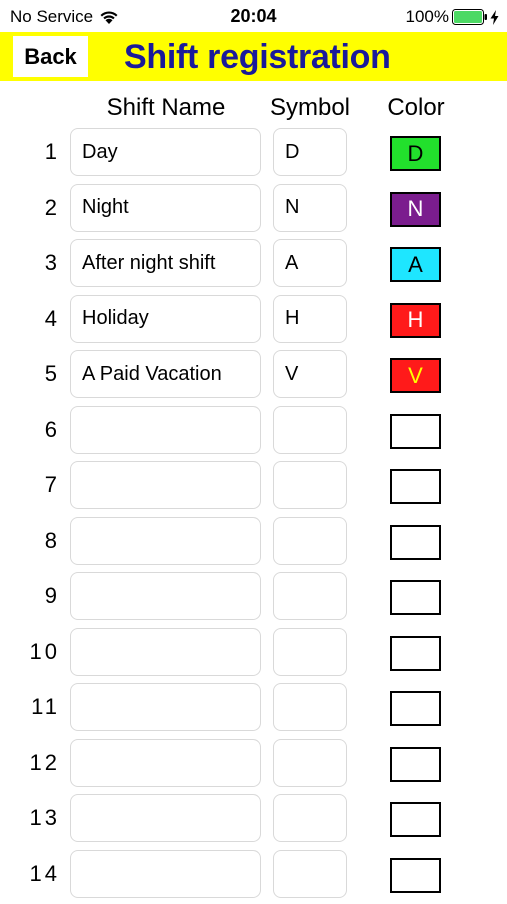 Image resolution: width=507 pixels, height=904 pixels. I want to click on color-swatch: N, so click(415, 209).